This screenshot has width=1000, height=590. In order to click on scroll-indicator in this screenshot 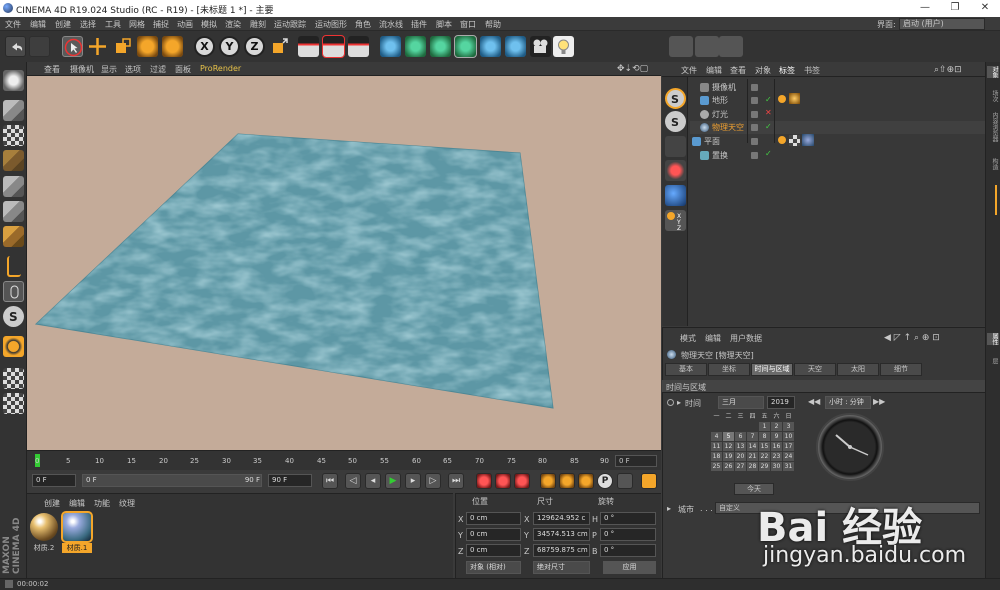, I will do `click(996, 200)`.